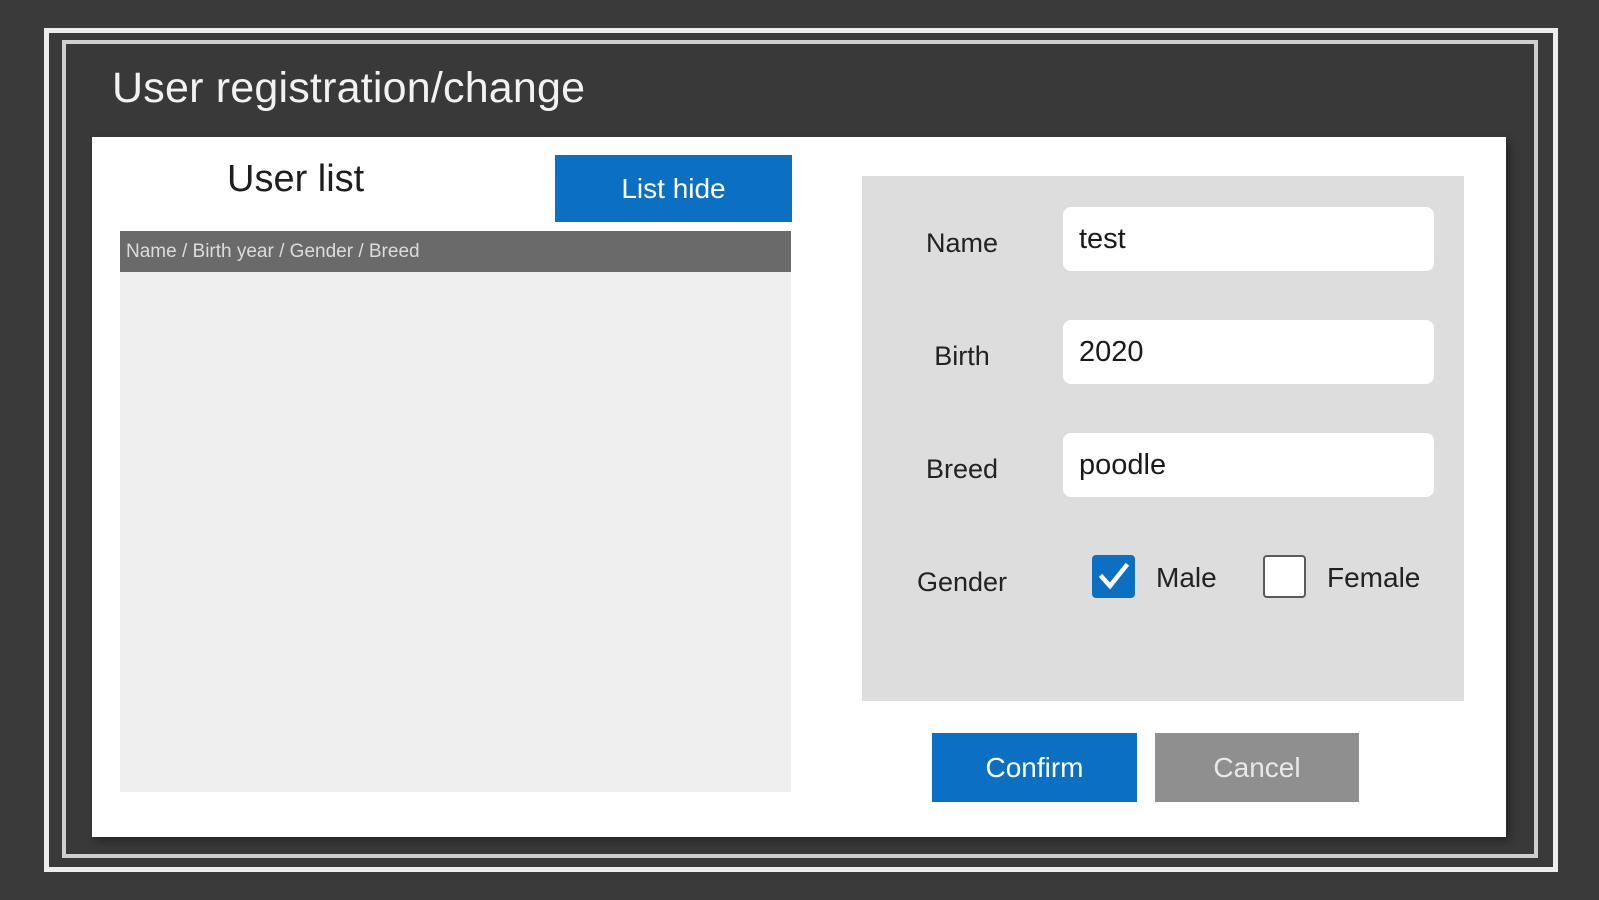 This screenshot has height=900, width=1599. Describe the element at coordinates (962, 243) in the screenshot. I see `name-label: Name` at that location.